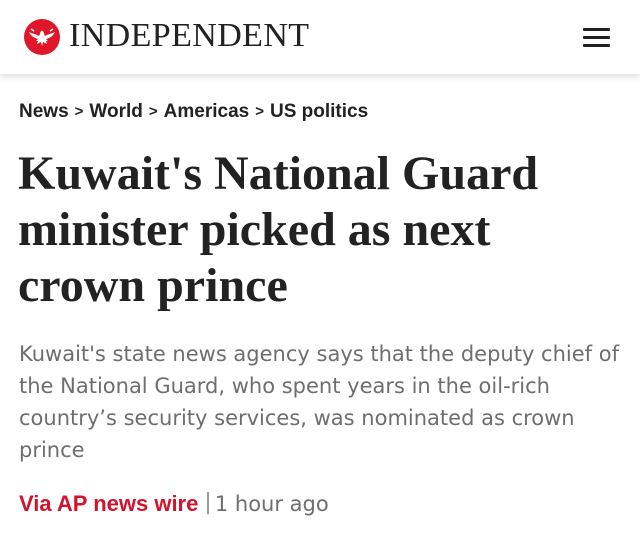 The width and height of the screenshot is (640, 540). What do you see at coordinates (115, 111) in the screenshot?
I see `breadcrumb-item-world: World` at bounding box center [115, 111].